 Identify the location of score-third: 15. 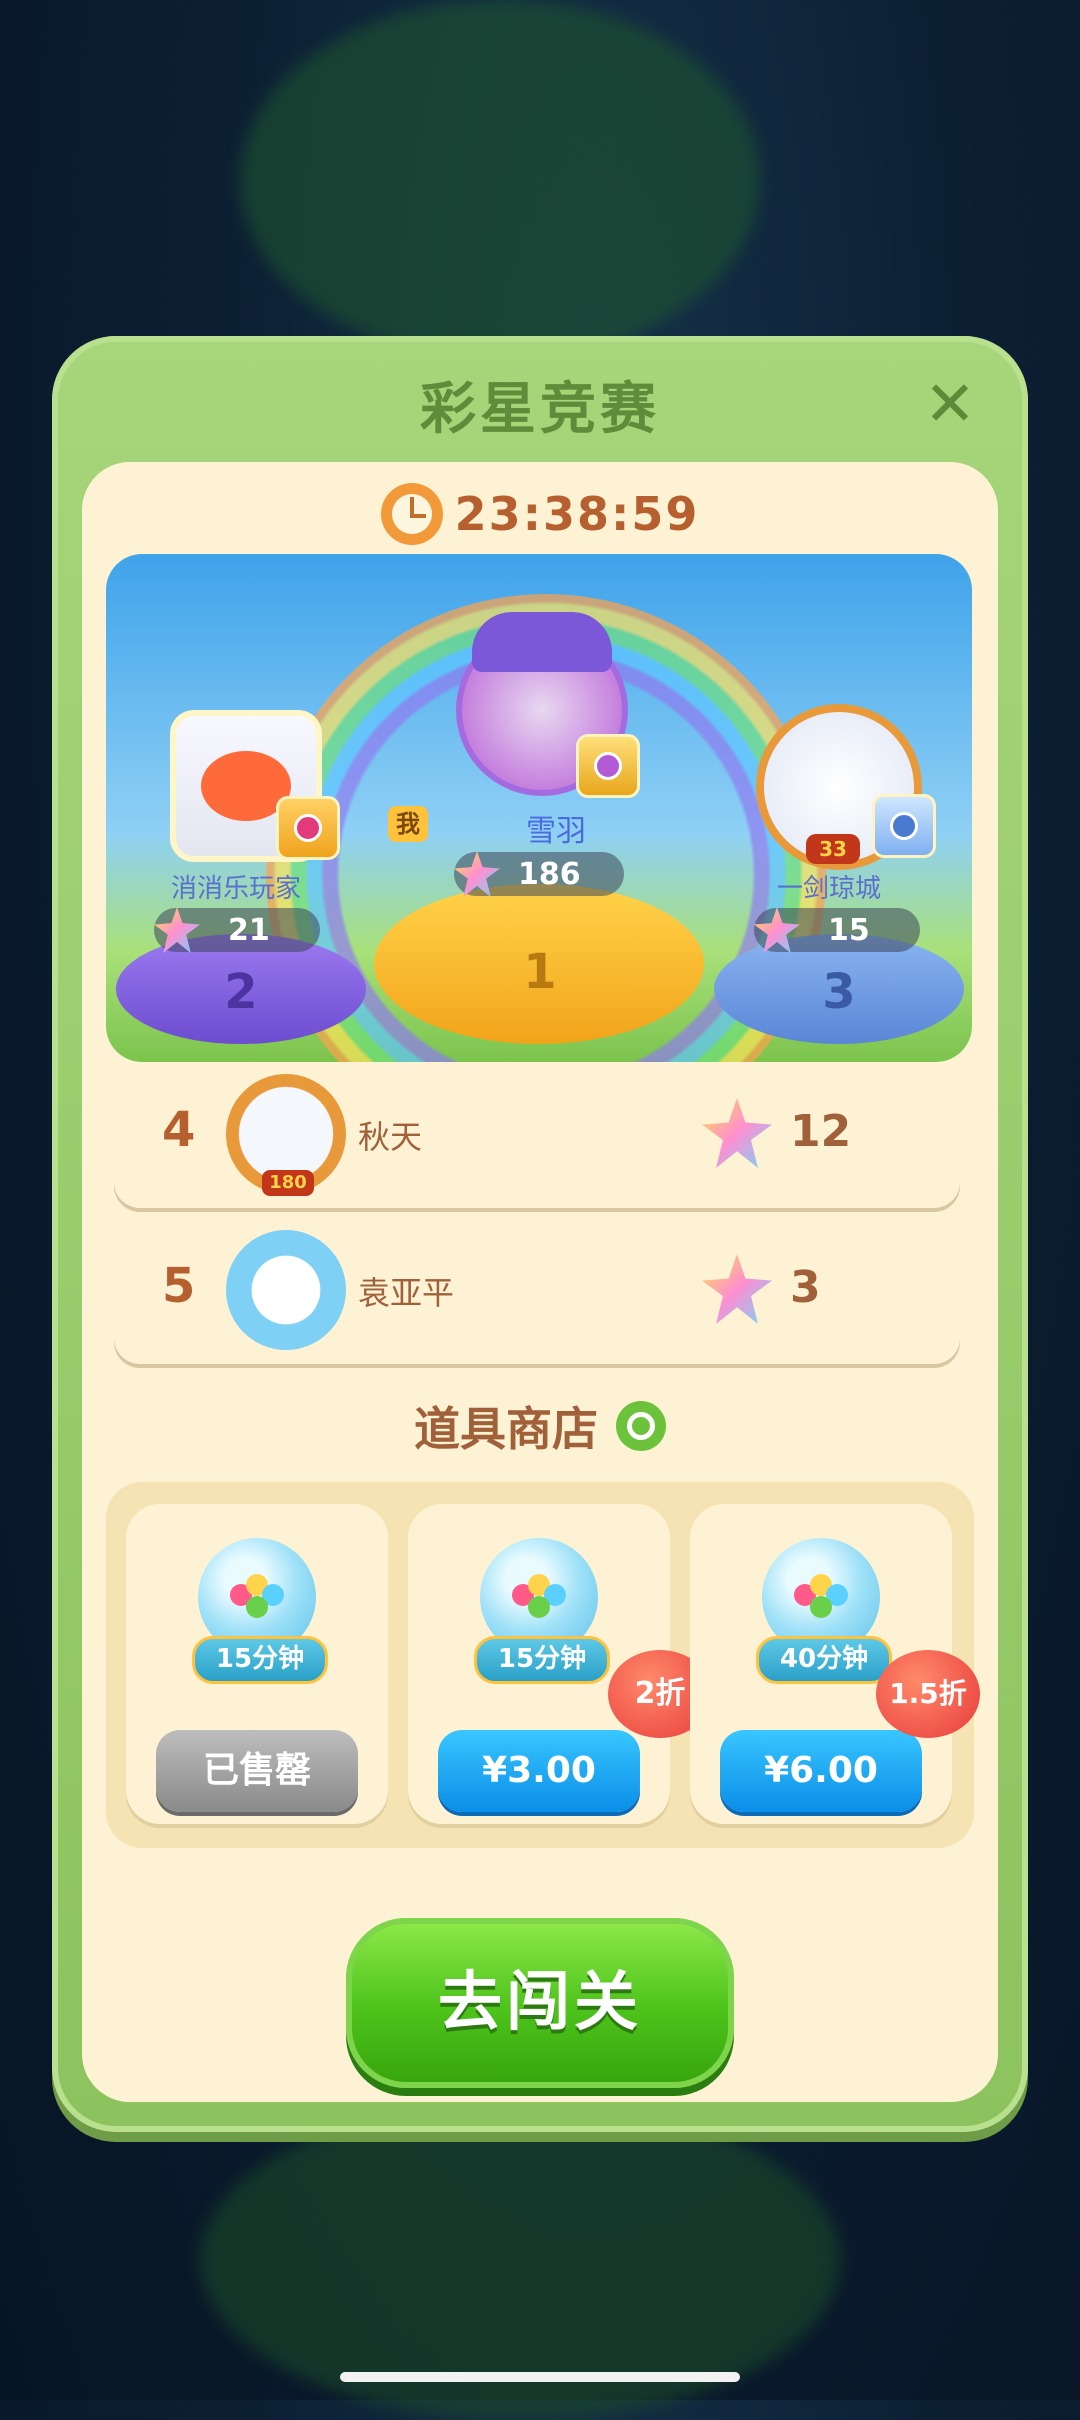
(837, 930).